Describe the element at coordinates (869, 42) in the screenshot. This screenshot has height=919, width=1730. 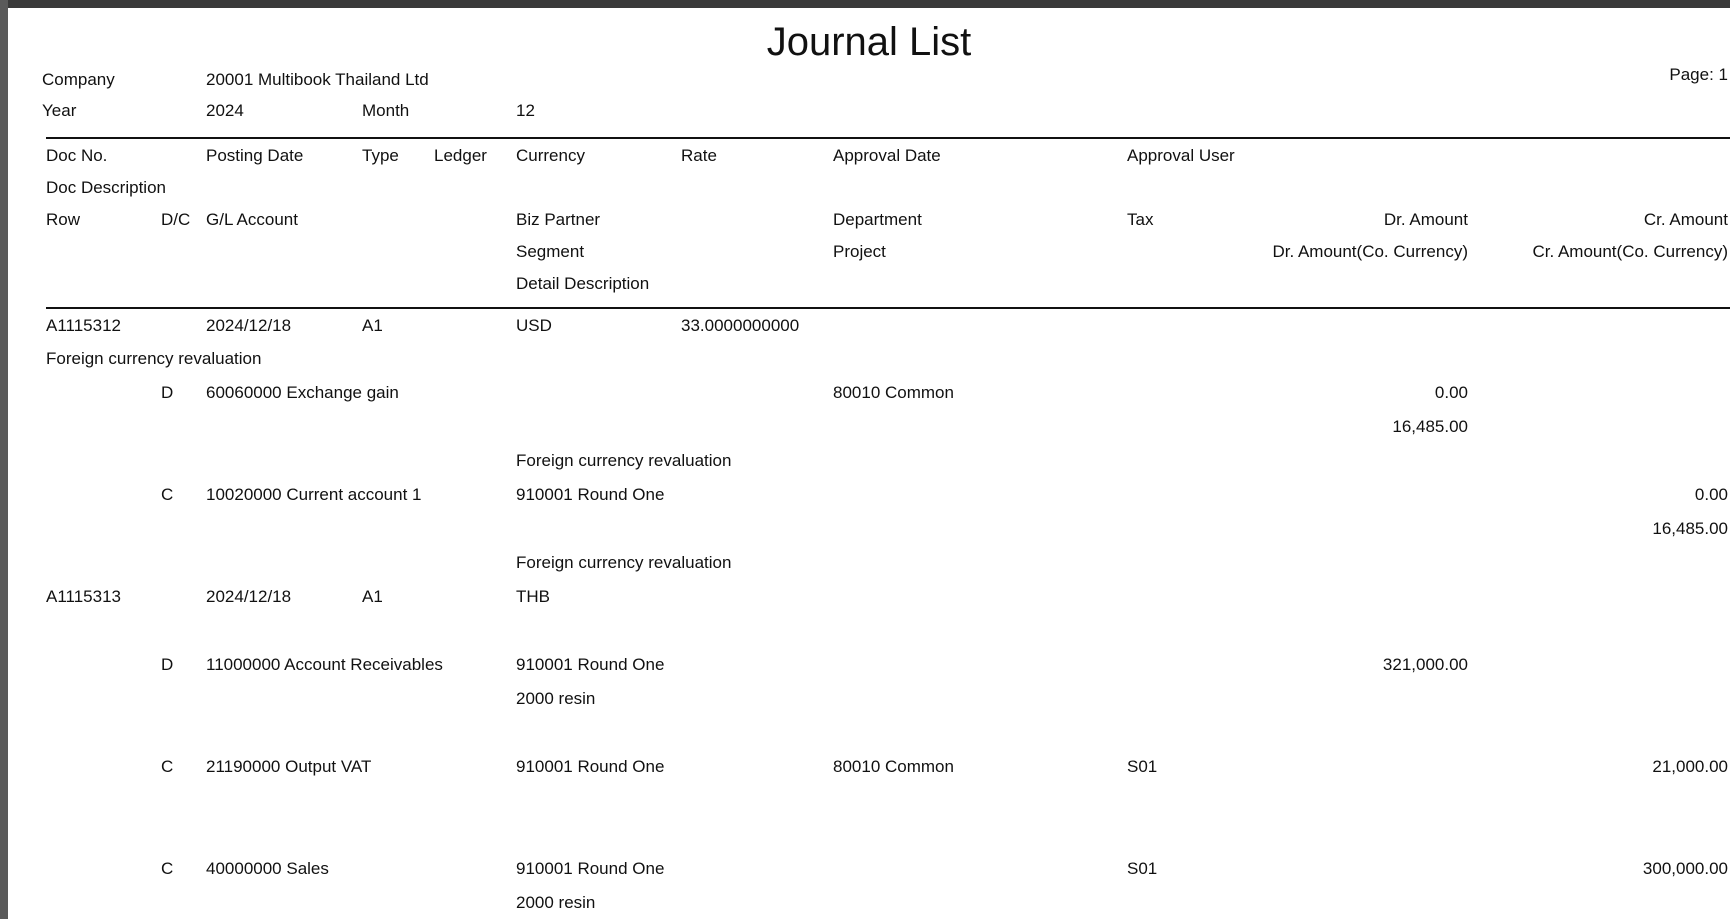
I see `report-title: Journal List` at that location.